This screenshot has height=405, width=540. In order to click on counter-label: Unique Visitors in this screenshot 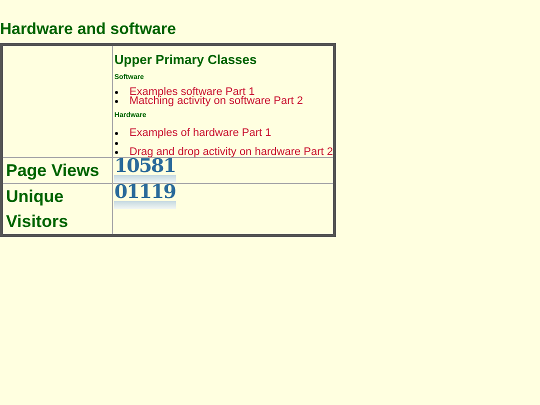, I will do `click(37, 209)`.